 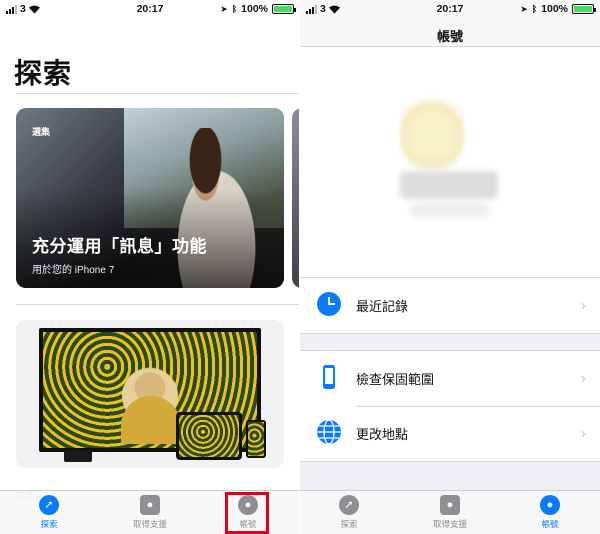 What do you see at coordinates (395, 379) in the screenshot?
I see `row-label: 檢查保固範圍` at bounding box center [395, 379].